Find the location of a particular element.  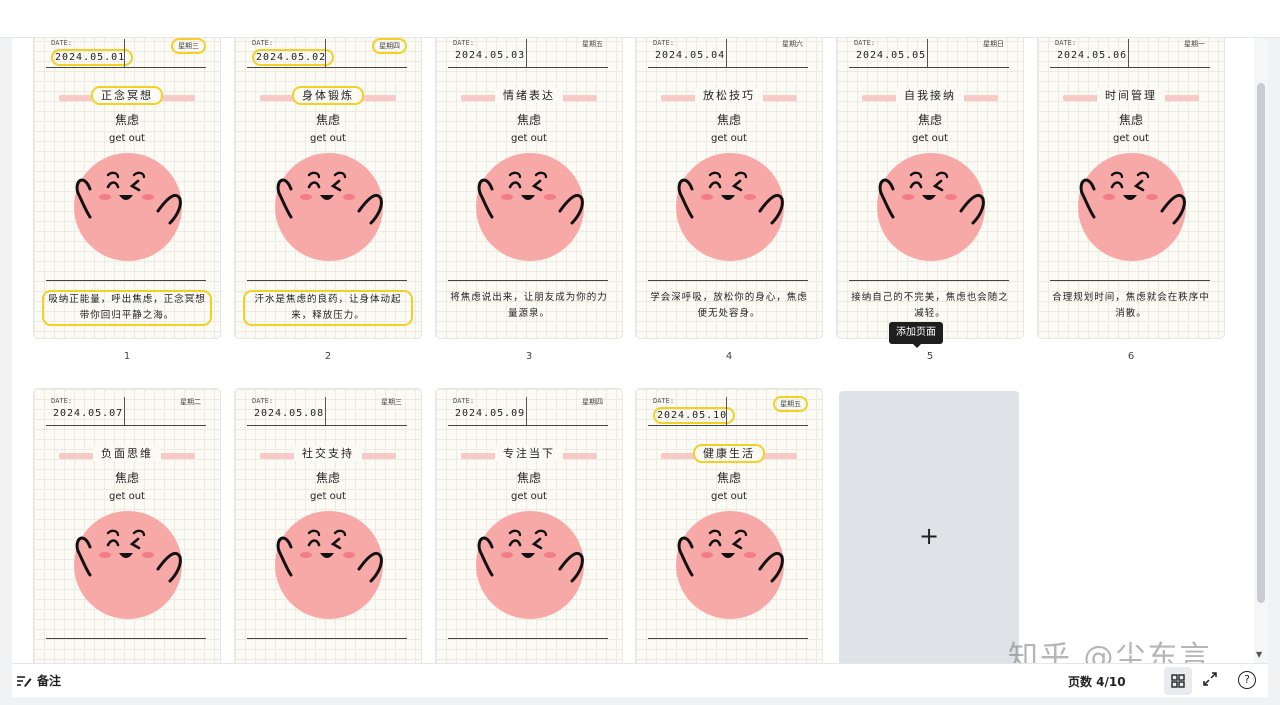

date-value: 2024.05.04 is located at coordinates (690, 55).